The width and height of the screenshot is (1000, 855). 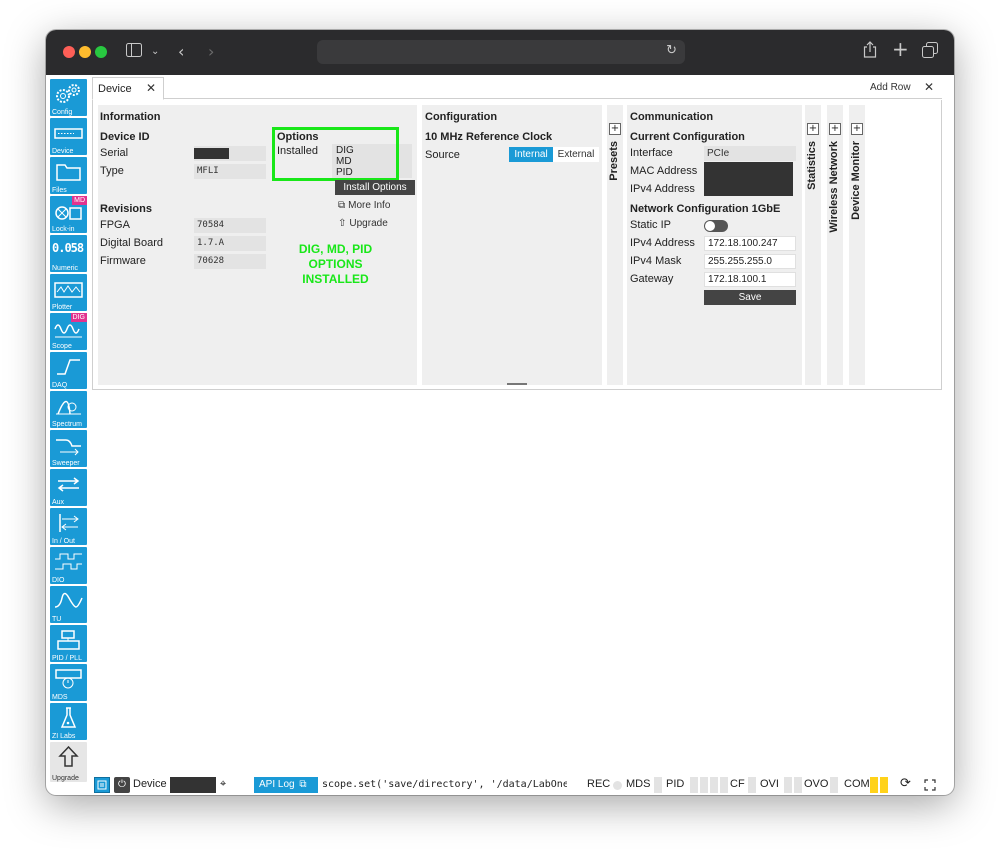 I want to click on sidebar-item-scope: DIG Scope, so click(x=68, y=331).